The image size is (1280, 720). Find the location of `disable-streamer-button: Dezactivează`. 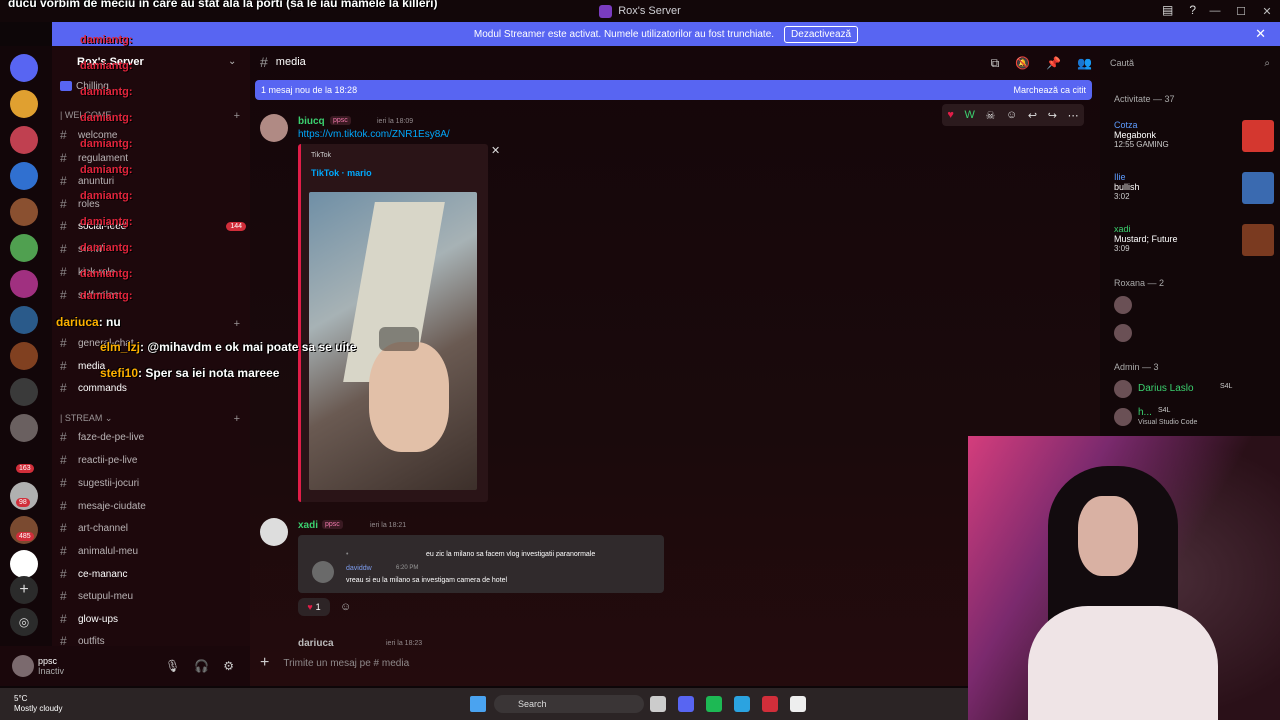

disable-streamer-button: Dezactivează is located at coordinates (821, 34).